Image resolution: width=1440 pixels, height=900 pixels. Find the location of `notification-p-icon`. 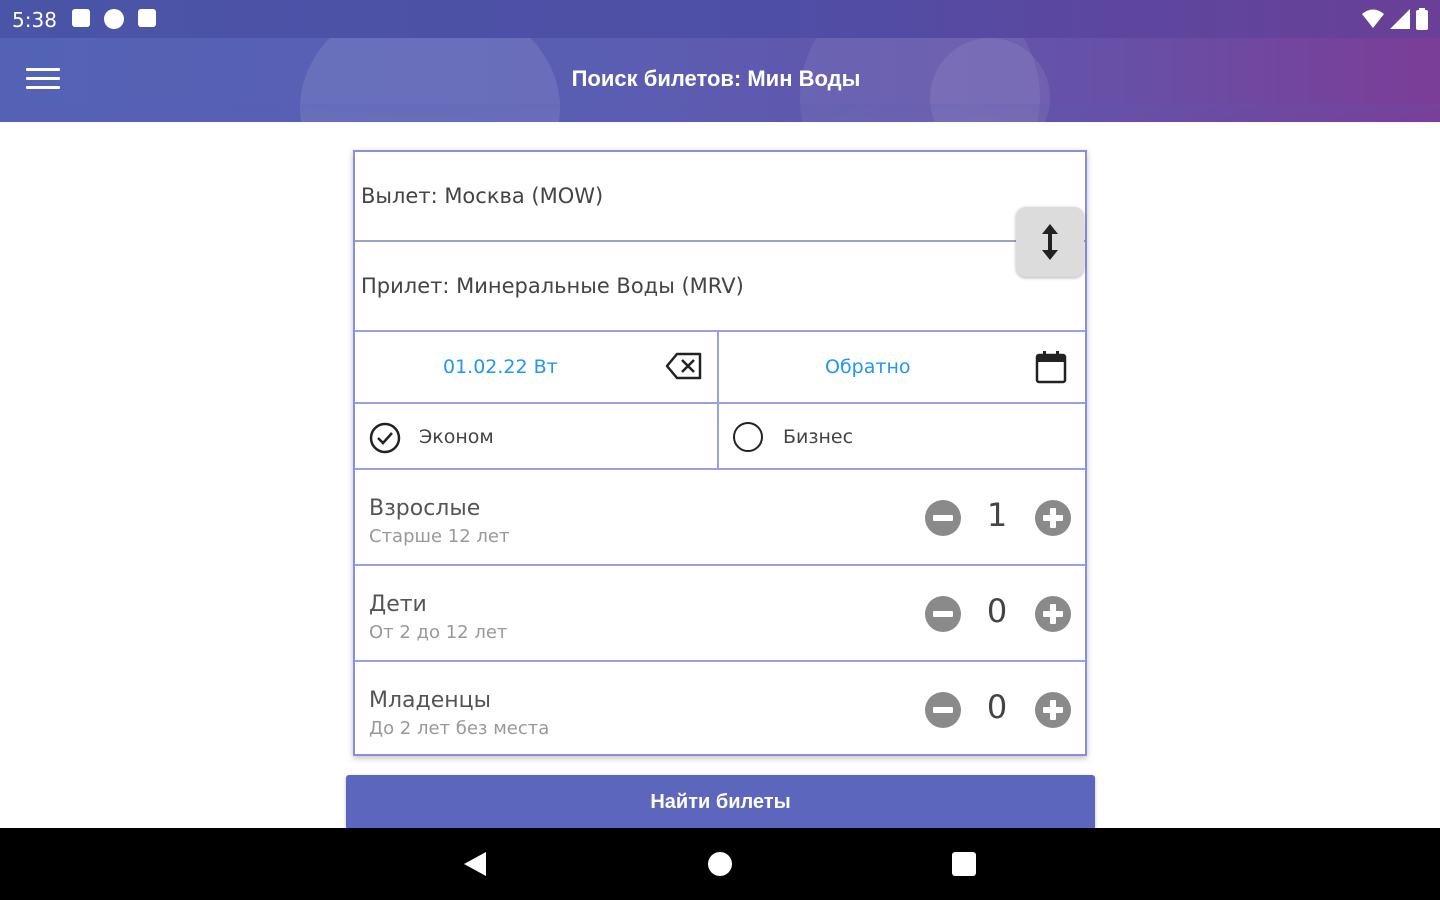

notification-p-icon is located at coordinates (114, 19).